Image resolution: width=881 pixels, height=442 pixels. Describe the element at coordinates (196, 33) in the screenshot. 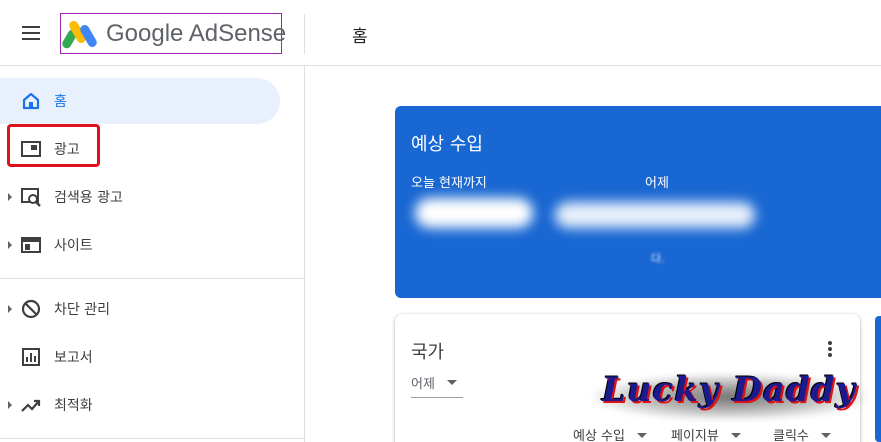

I see `logo-text: Google AdSense` at that location.